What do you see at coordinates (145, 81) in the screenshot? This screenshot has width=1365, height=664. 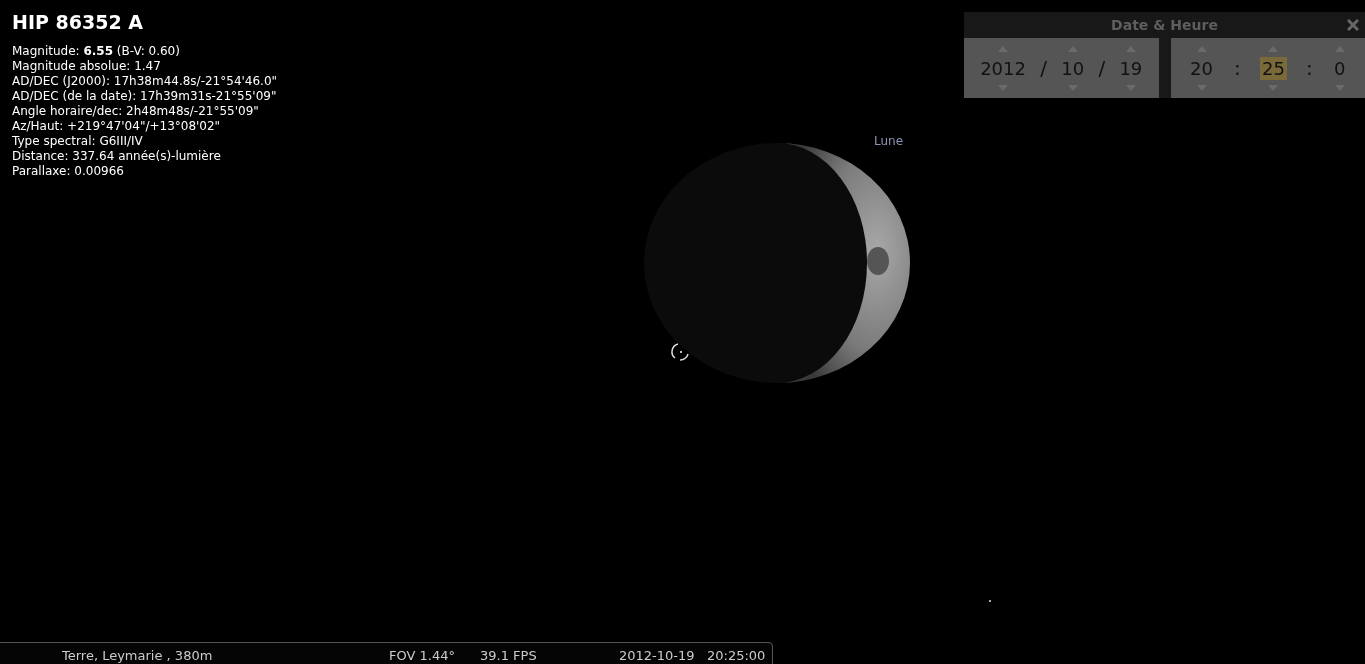 I see `object-info-line: AD/DEC (J2000): 17h38m44.8s/-21°54'46.0"` at bounding box center [145, 81].